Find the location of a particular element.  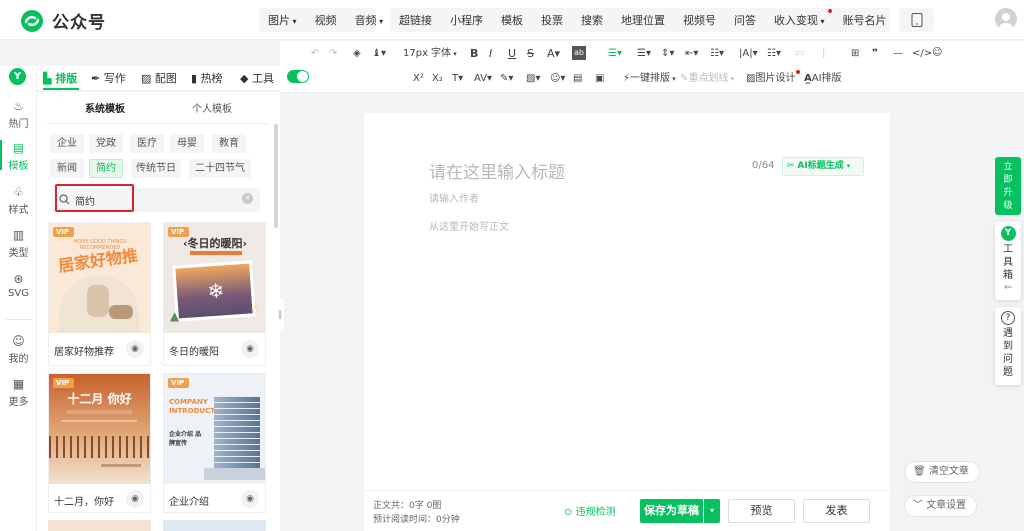

insert-location: 地理位置 is located at coordinates (643, 20).